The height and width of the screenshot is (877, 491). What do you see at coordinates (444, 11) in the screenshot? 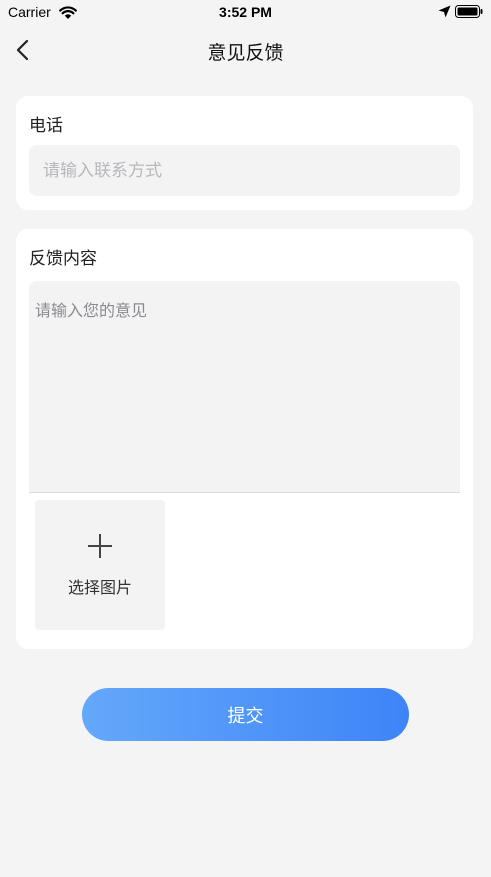
I see `location-arrow-icon` at bounding box center [444, 11].